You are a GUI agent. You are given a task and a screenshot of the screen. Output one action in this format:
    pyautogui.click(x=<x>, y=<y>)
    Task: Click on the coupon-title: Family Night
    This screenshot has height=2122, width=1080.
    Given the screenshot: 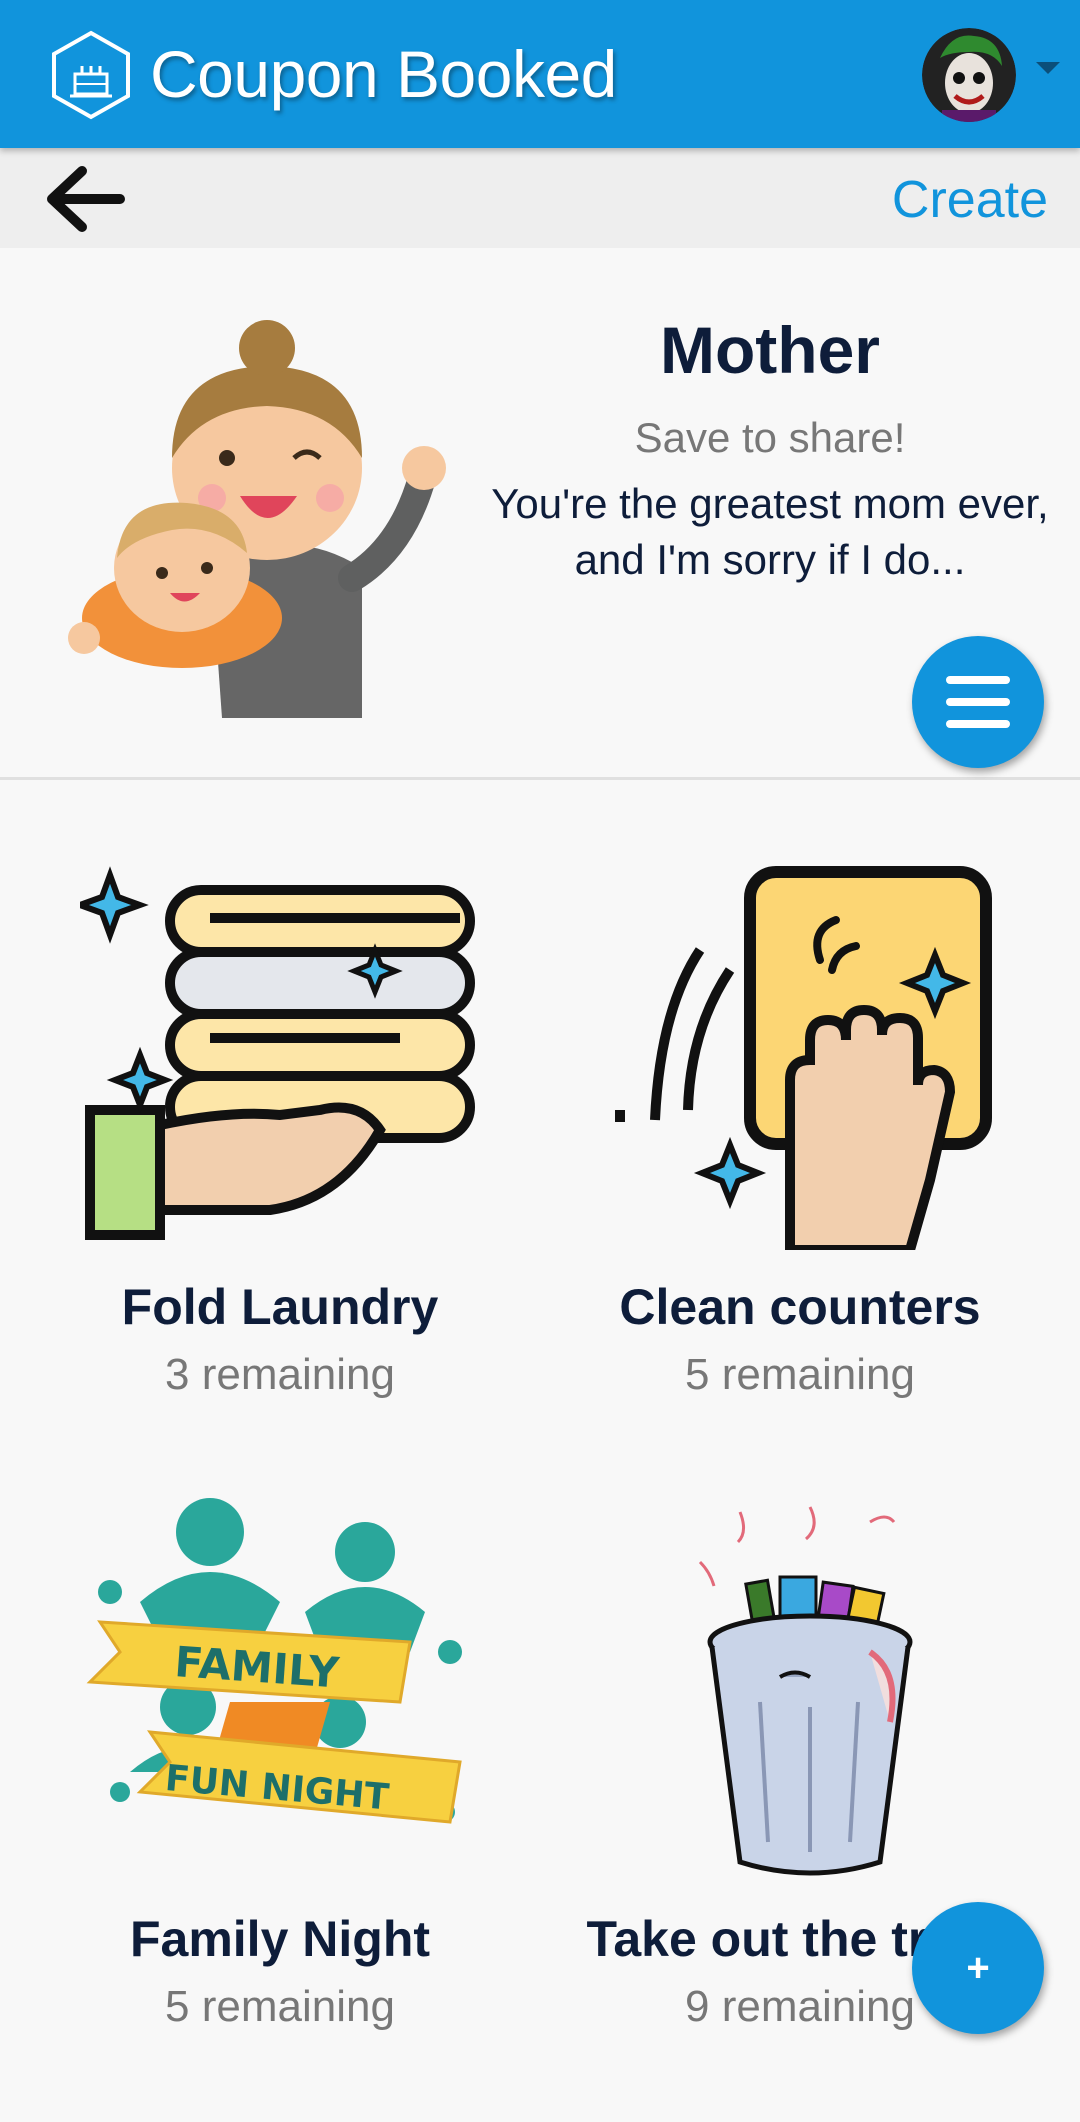 What is the action you would take?
    pyautogui.click(x=280, y=1939)
    